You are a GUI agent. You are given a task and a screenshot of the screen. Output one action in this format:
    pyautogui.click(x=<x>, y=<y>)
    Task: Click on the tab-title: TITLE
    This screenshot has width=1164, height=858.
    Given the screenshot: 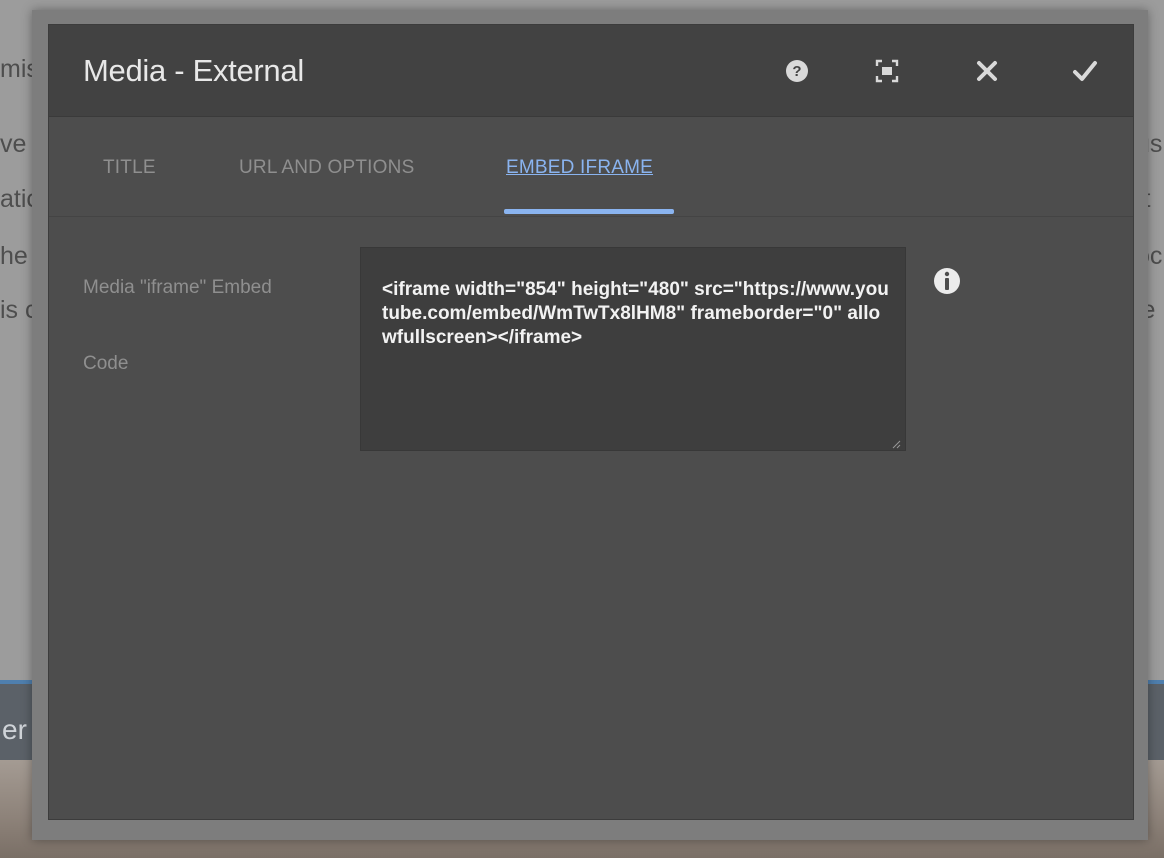 What is the action you would take?
    pyautogui.click(x=129, y=168)
    